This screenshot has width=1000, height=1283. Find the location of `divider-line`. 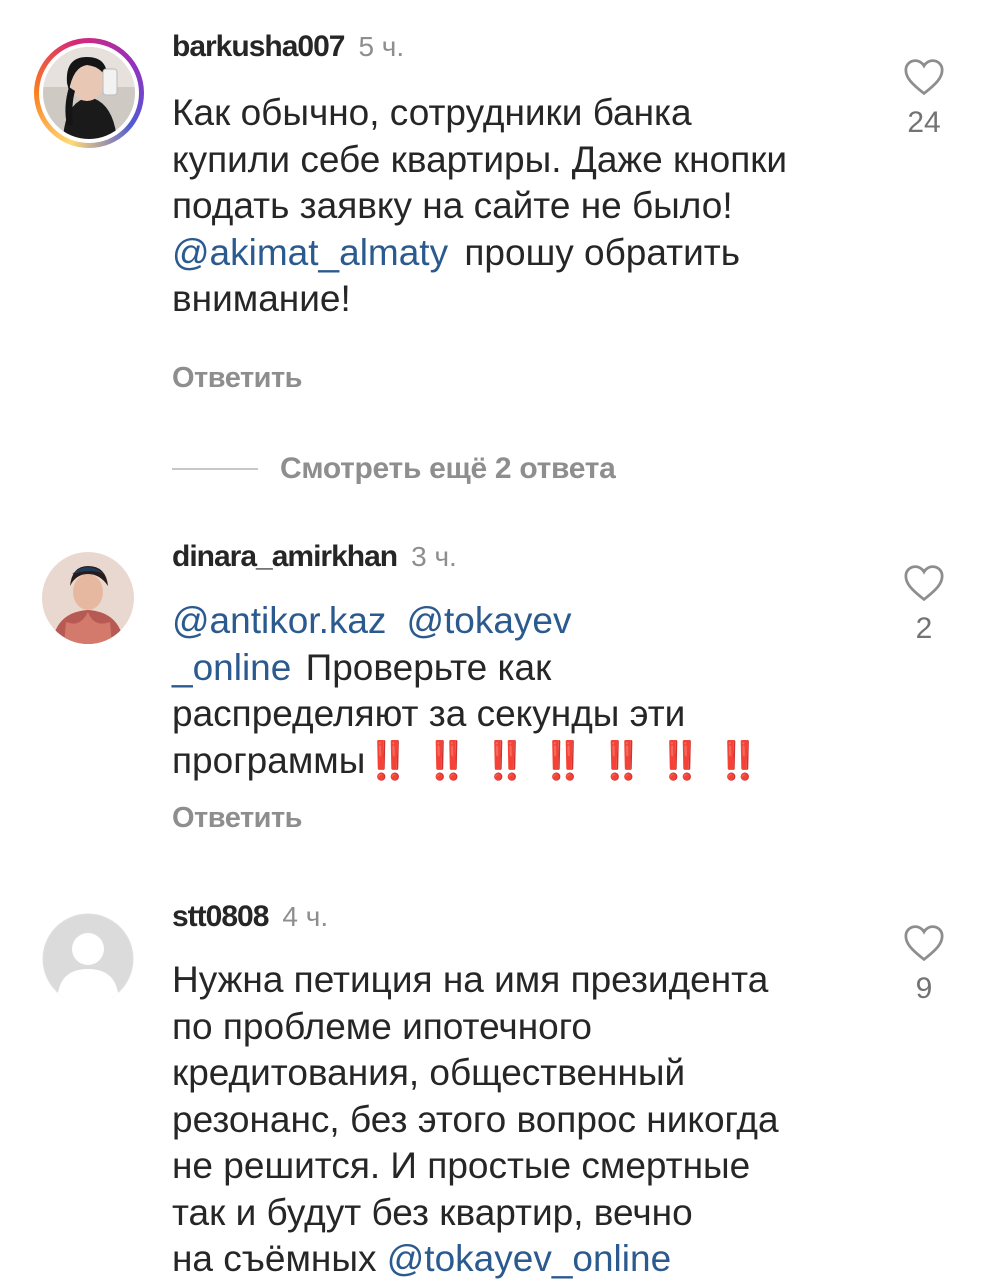

divider-line is located at coordinates (215, 469).